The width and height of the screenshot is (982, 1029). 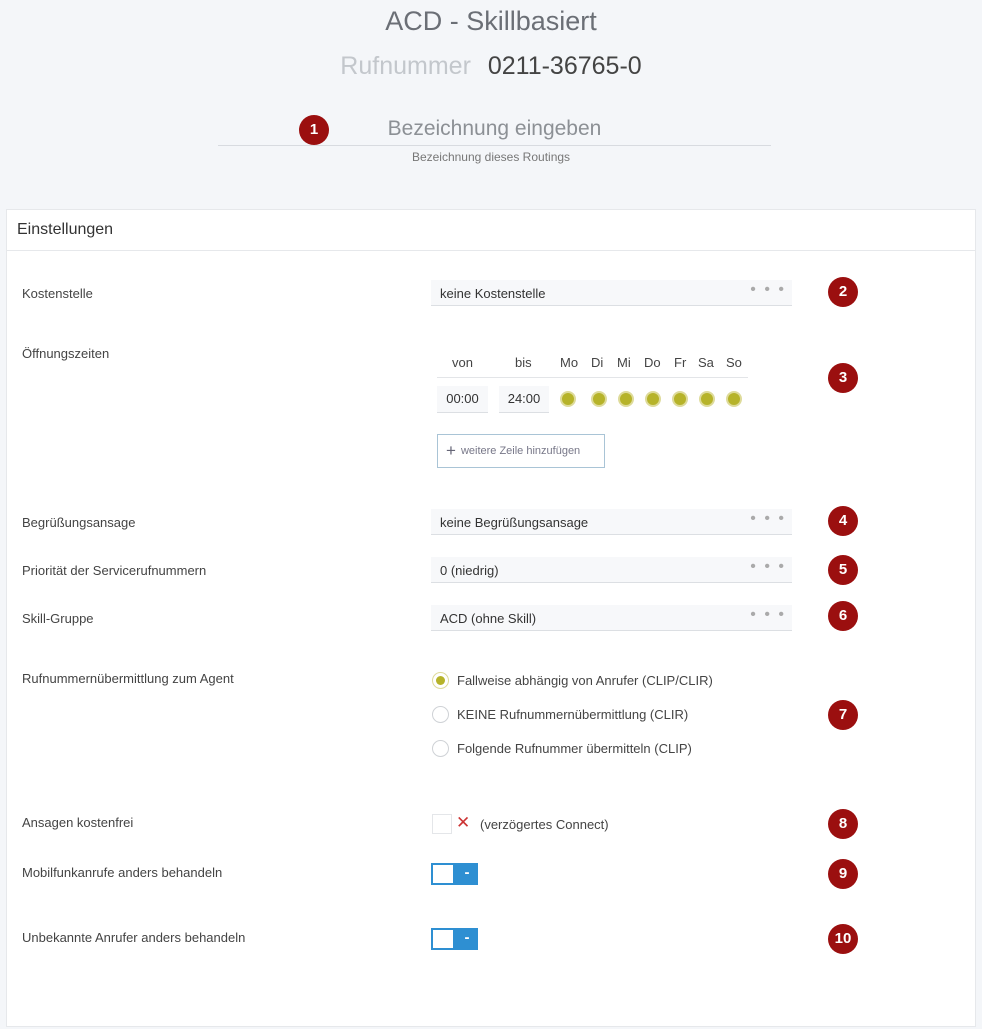 What do you see at coordinates (652, 362) in the screenshot?
I see `day-header-do: Do` at bounding box center [652, 362].